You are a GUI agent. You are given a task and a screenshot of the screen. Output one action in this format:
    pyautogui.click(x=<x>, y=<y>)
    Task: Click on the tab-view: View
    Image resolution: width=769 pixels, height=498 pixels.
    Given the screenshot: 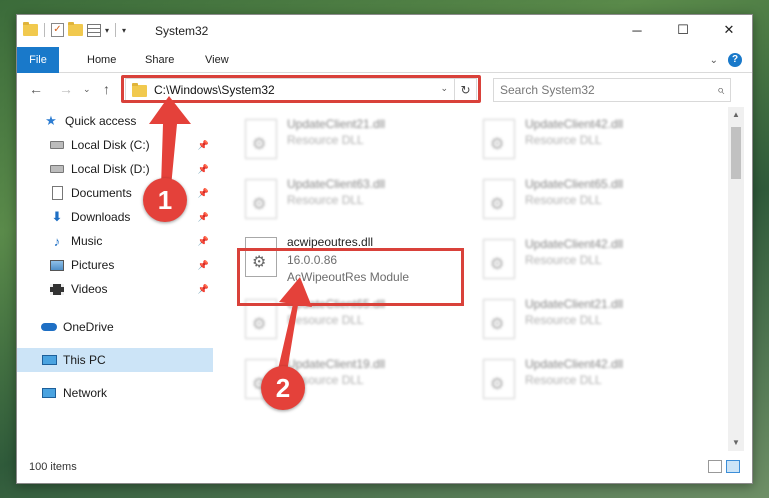 What is the action you would take?
    pyautogui.click(x=217, y=60)
    